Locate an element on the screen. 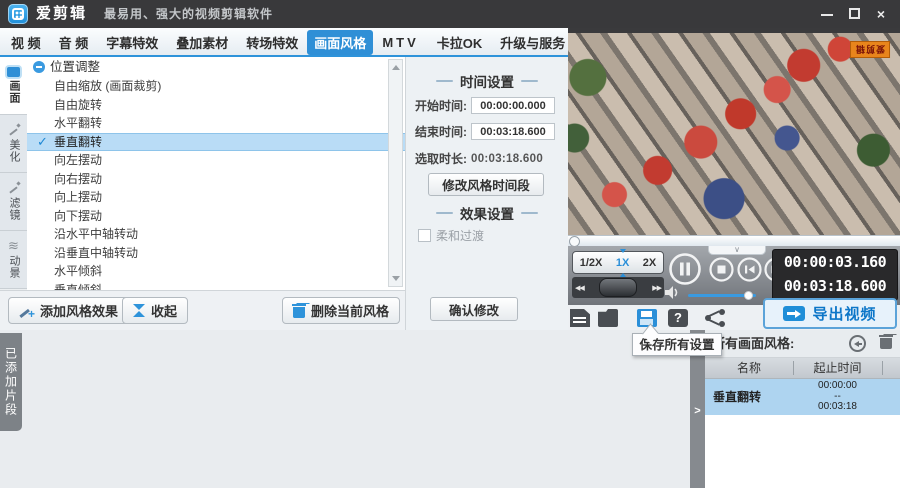 This screenshot has height=488, width=900. speed-half: 1/2X is located at coordinates (591, 263).